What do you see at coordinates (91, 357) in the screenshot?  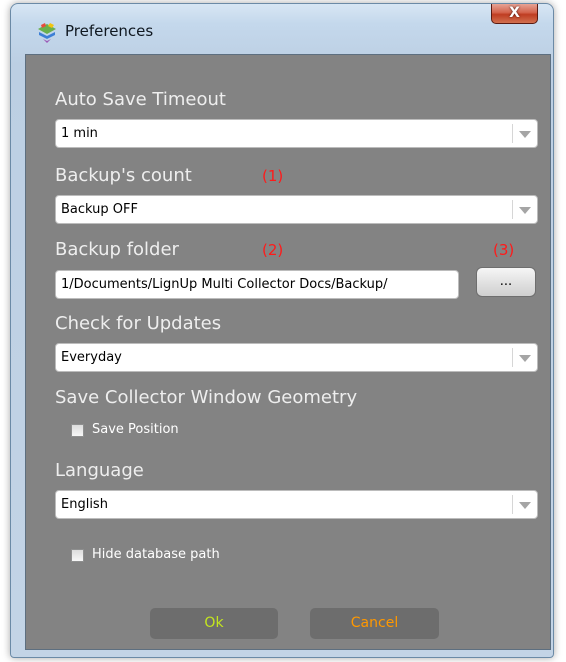 I see `updates-value: Everyday` at bounding box center [91, 357].